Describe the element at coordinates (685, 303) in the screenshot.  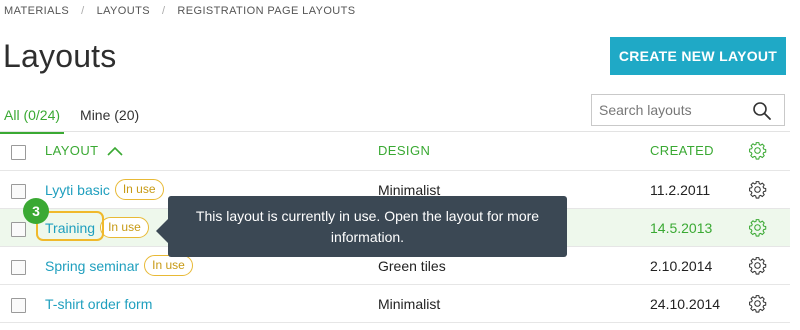
I see `created-cell: 24.10.2014` at that location.